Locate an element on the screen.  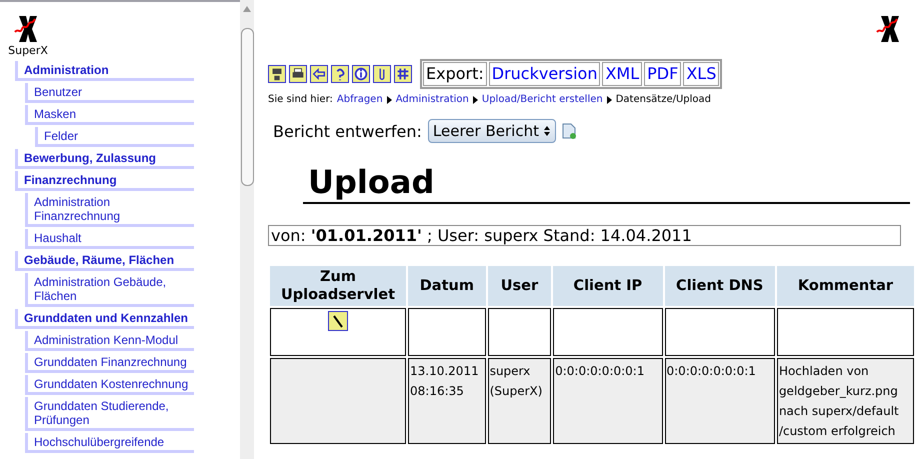
export-link: XLS is located at coordinates (701, 74).